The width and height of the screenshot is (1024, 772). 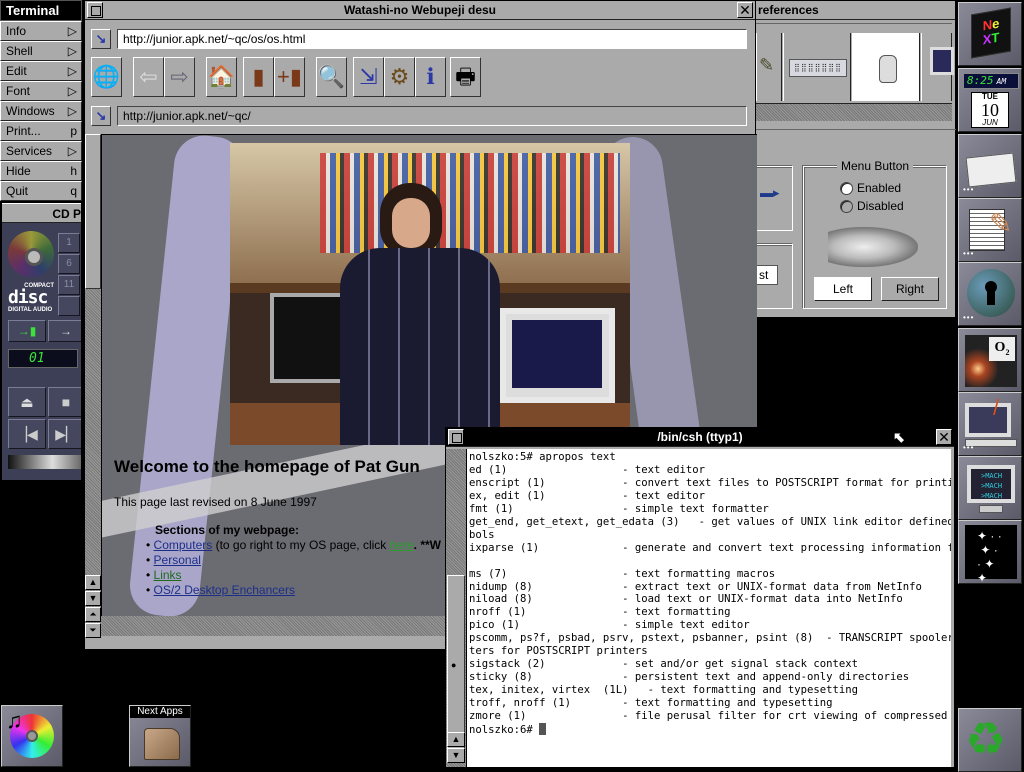 What do you see at coordinates (93, 386) in the screenshot?
I see `vertical-scrollbar: ▲ ▼ ⏶ ⏷` at bounding box center [93, 386].